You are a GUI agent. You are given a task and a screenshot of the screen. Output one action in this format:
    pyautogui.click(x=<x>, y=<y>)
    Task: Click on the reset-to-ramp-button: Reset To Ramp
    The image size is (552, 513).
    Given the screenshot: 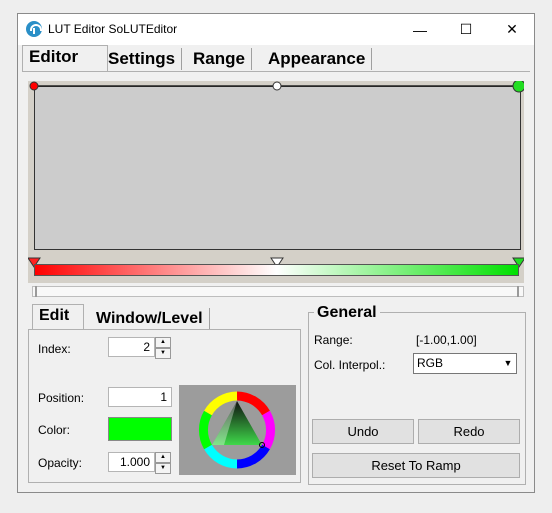 What is the action you would take?
    pyautogui.click(x=416, y=465)
    